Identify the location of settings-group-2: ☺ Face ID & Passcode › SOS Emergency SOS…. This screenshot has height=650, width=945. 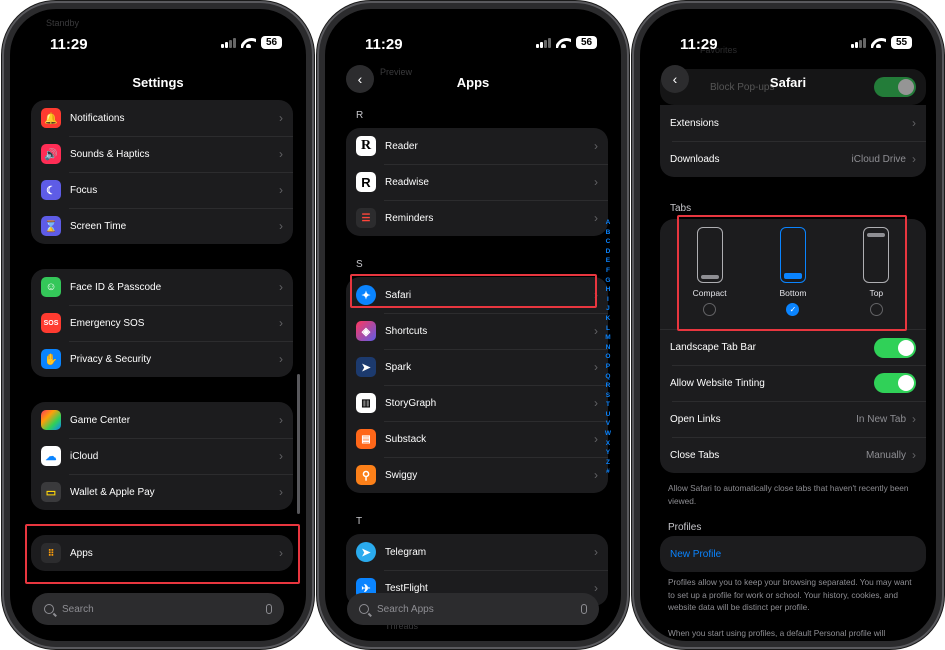
(162, 323).